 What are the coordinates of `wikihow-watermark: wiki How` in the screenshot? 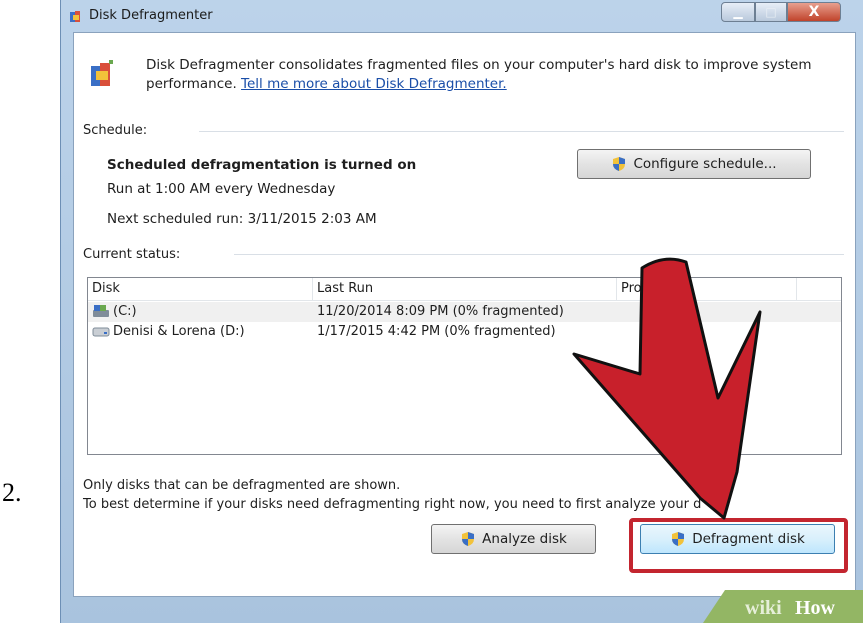 It's located at (783, 606).